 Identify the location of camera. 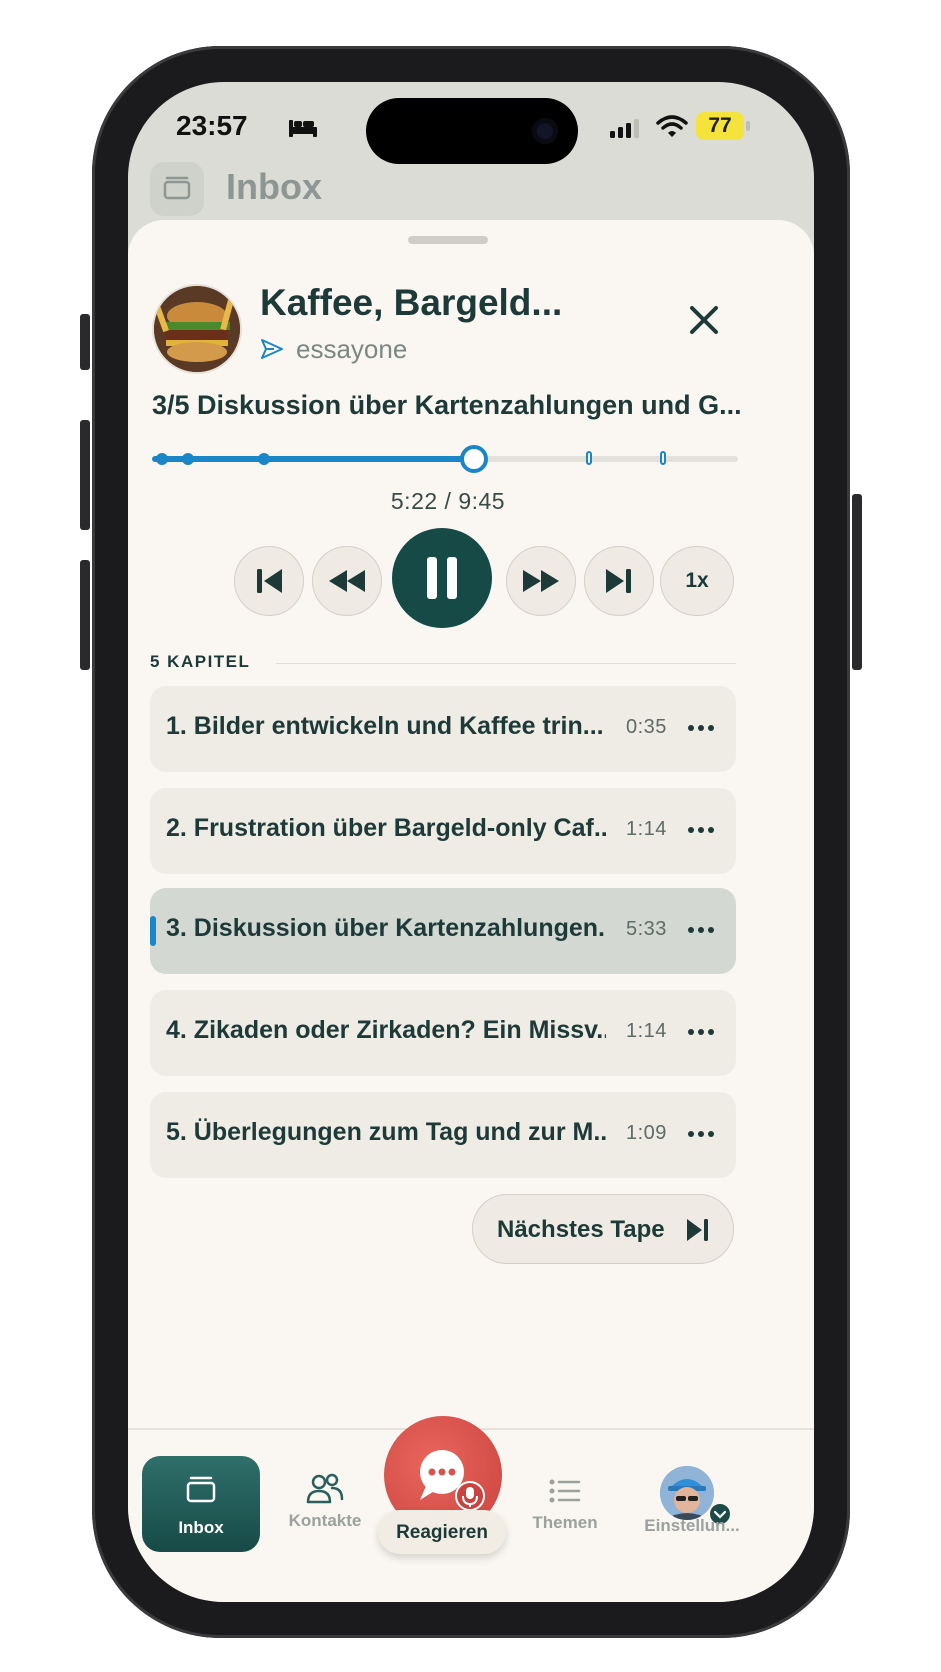
(545, 131).